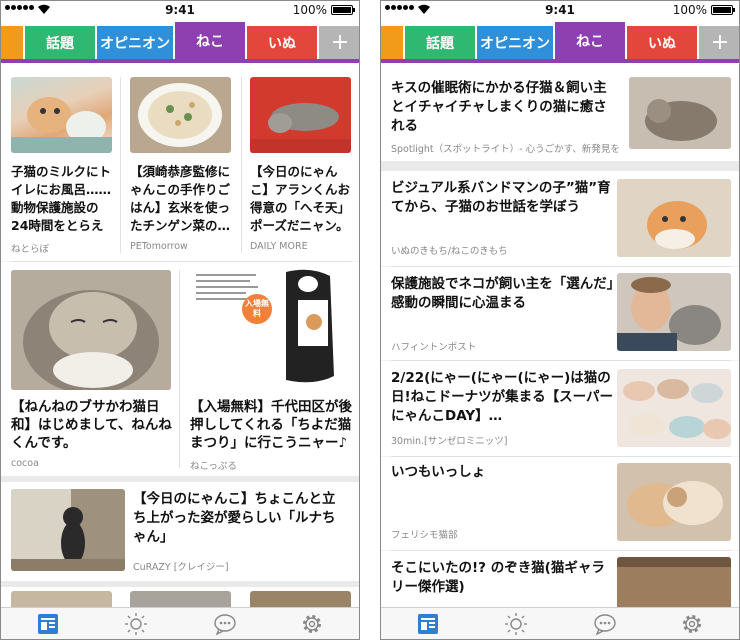  What do you see at coordinates (438, 472) in the screenshot?
I see `article-title: いつもいっしょ` at bounding box center [438, 472].